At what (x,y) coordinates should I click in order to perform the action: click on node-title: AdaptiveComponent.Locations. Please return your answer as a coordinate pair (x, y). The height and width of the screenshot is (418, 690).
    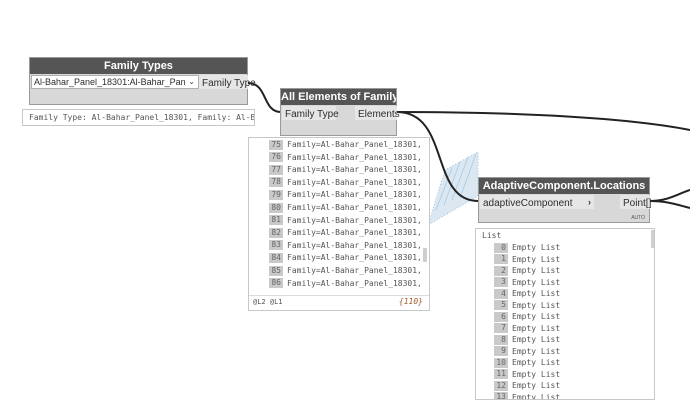
    Looking at the image, I should click on (564, 186).